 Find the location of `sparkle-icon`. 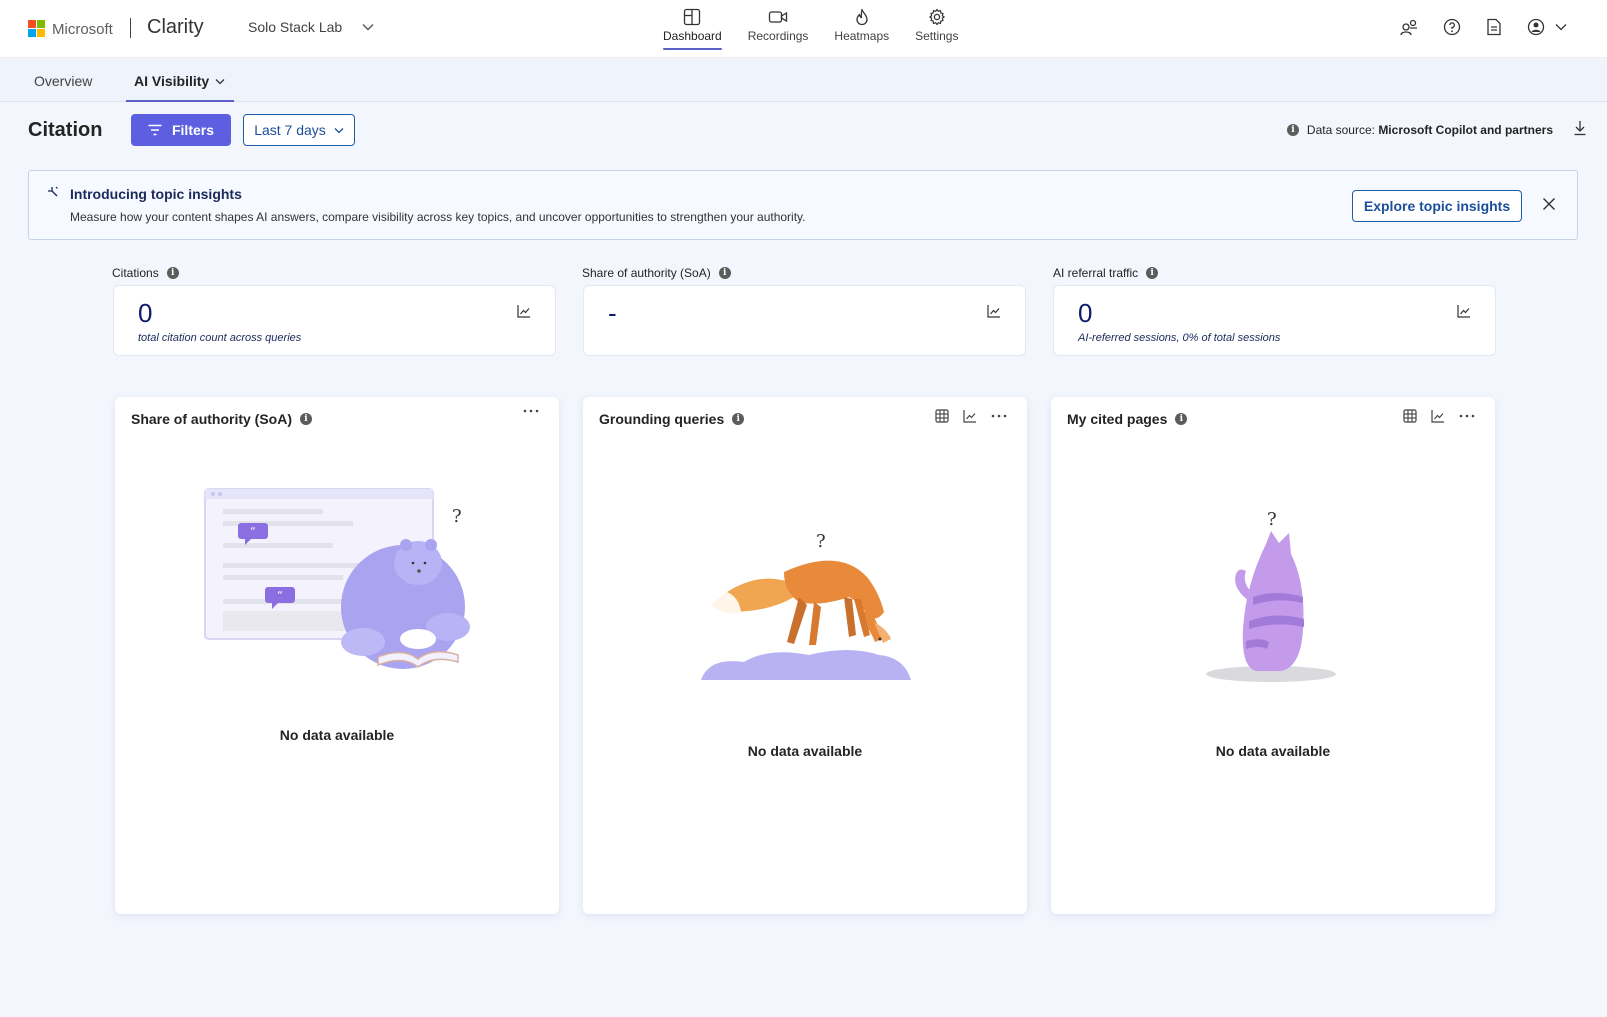

sparkle-icon is located at coordinates (53, 194).